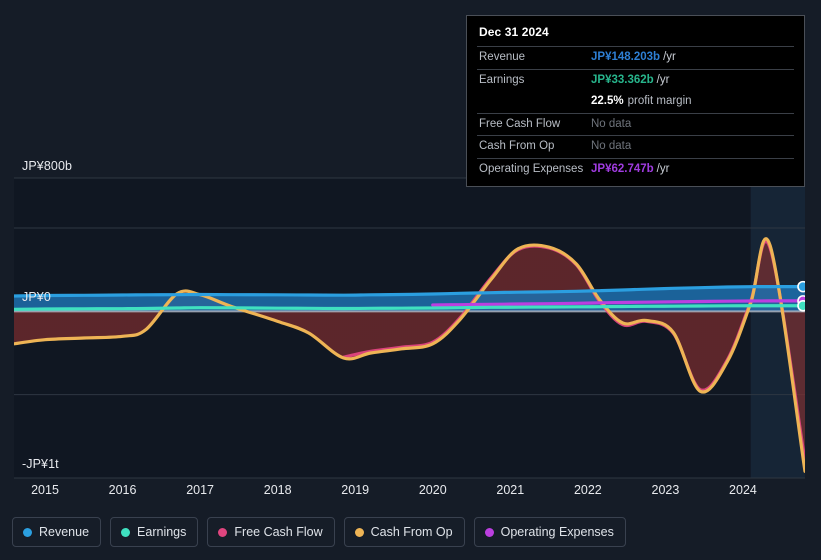  Describe the element at coordinates (47, 166) in the screenshot. I see `y-axis-label-top: JP¥800b` at that location.